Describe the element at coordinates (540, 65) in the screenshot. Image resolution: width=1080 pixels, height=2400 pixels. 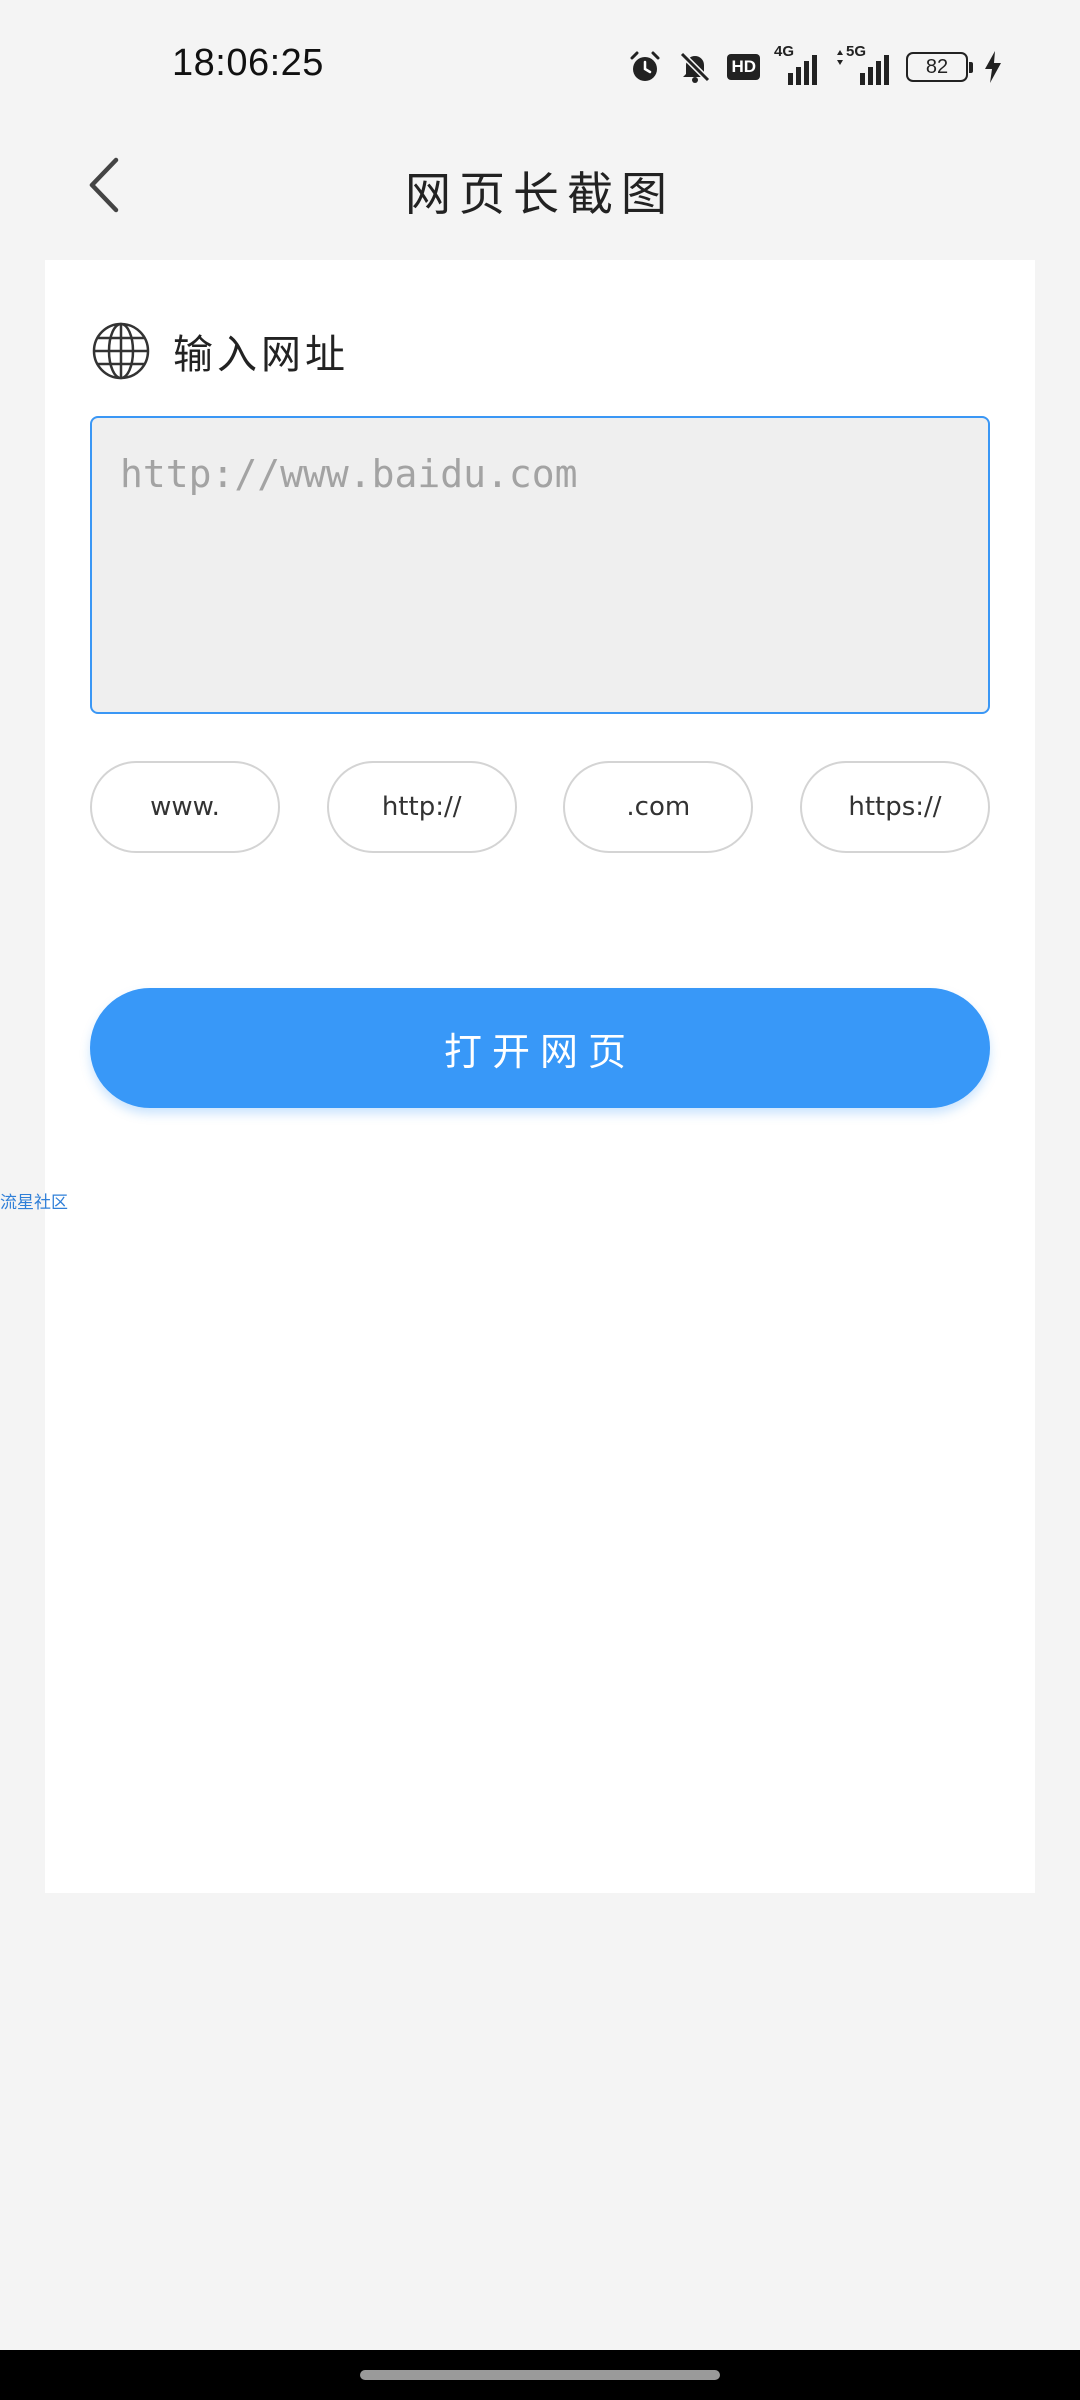
I see `status-bar: 18:06:25 HD 4G 5G 82` at that location.